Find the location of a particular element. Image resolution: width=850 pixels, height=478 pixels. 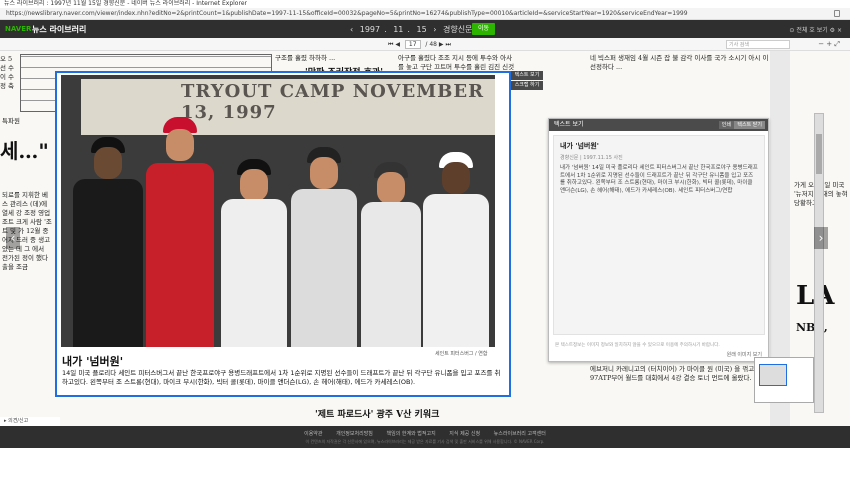

next-date-arrow-icon: › is located at coordinates (434, 29).